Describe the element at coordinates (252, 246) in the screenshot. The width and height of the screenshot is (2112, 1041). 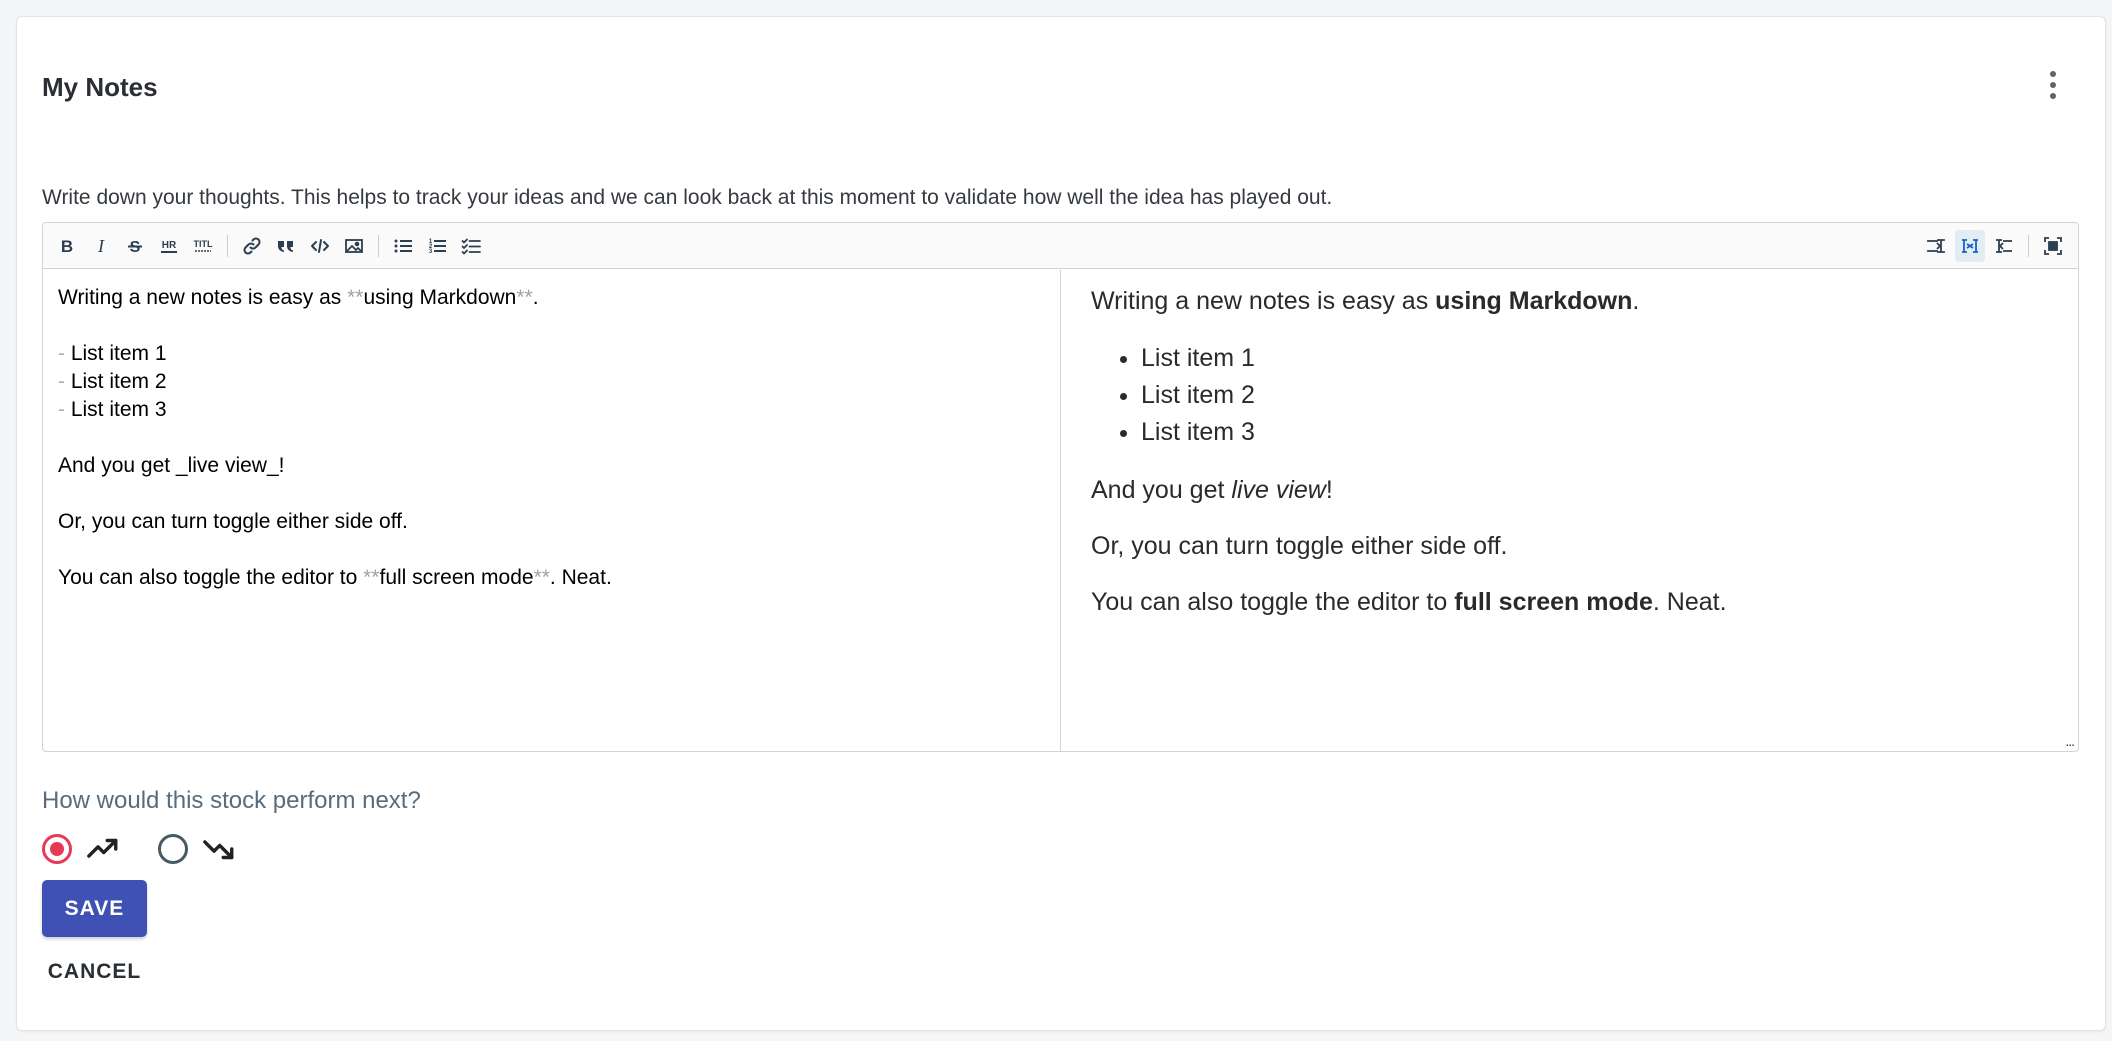
I see `link-icon` at that location.